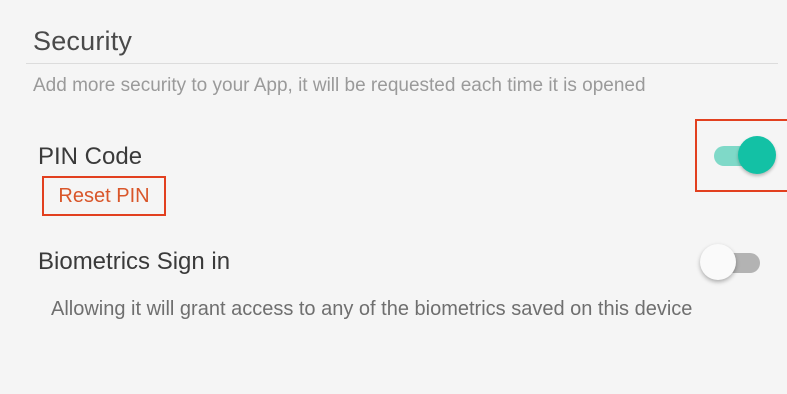  What do you see at coordinates (402, 63) in the screenshot?
I see `divider` at bounding box center [402, 63].